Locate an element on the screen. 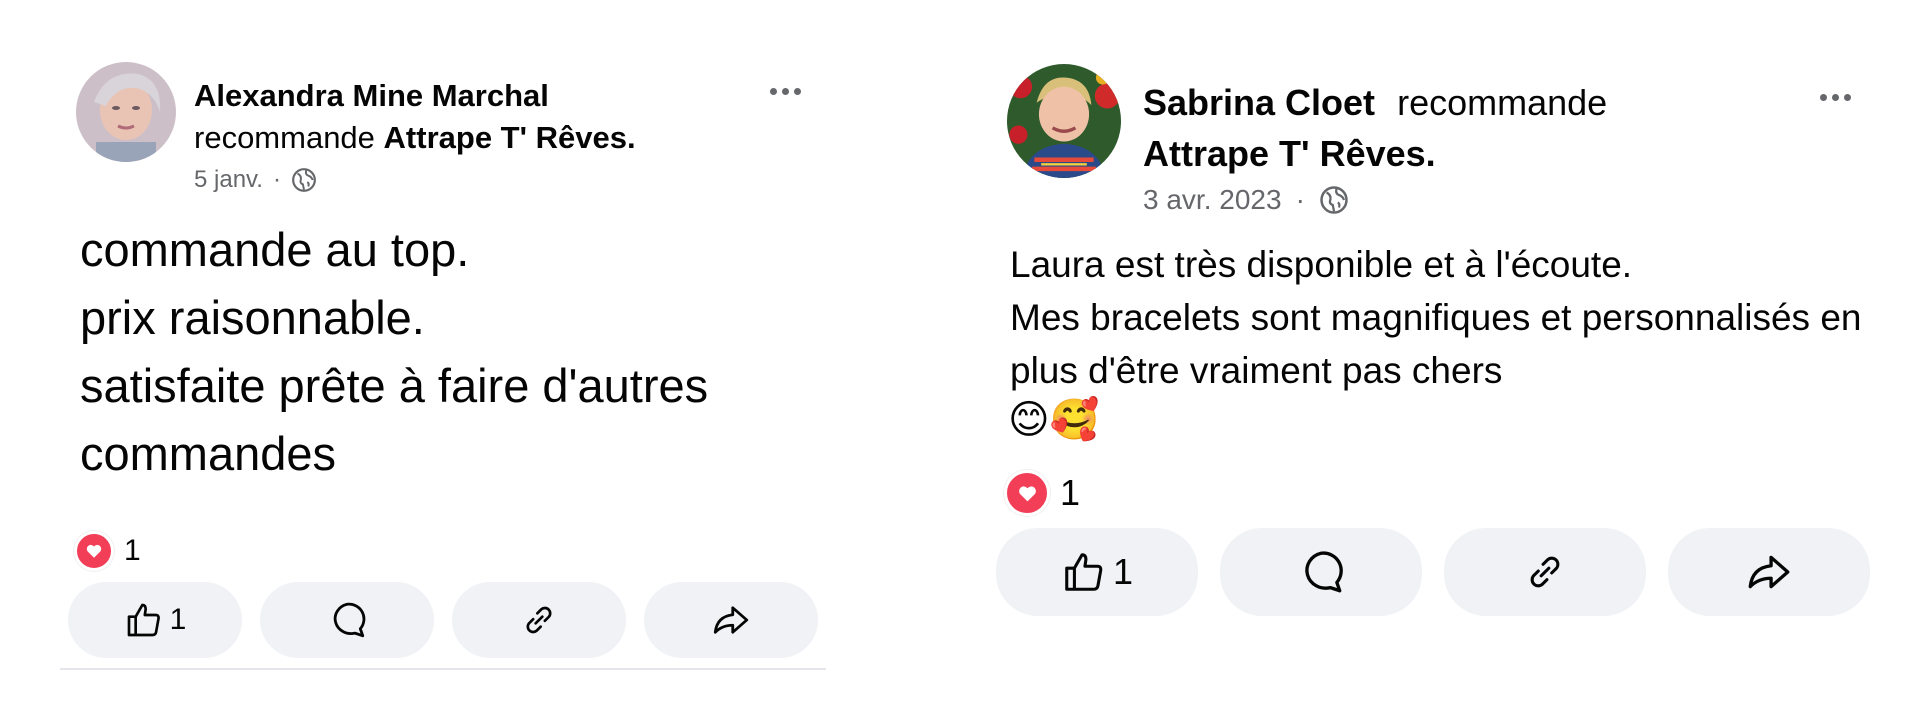  post-date: 5 janv. is located at coordinates (228, 180).